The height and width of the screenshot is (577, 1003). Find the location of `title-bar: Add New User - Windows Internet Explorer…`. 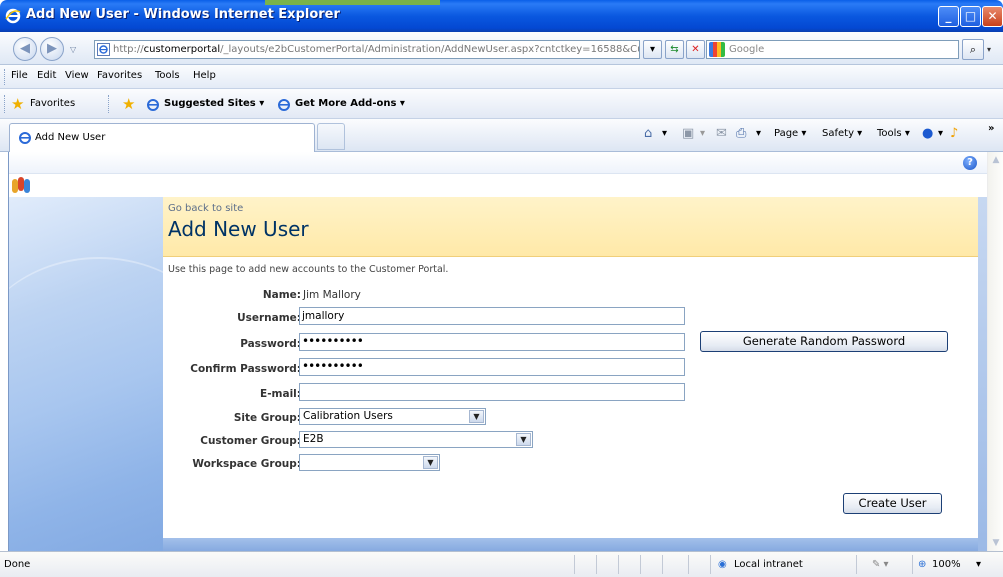

title-bar: Add New User - Windows Internet Explorer… is located at coordinates (501, 16).